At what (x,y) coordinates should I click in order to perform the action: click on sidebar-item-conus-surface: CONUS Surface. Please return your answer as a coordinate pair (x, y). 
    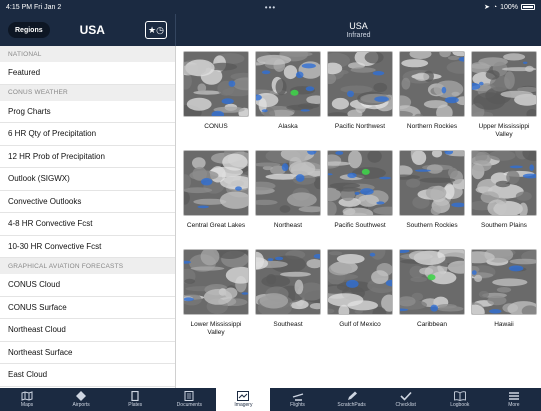
    Looking at the image, I should click on (87, 308).